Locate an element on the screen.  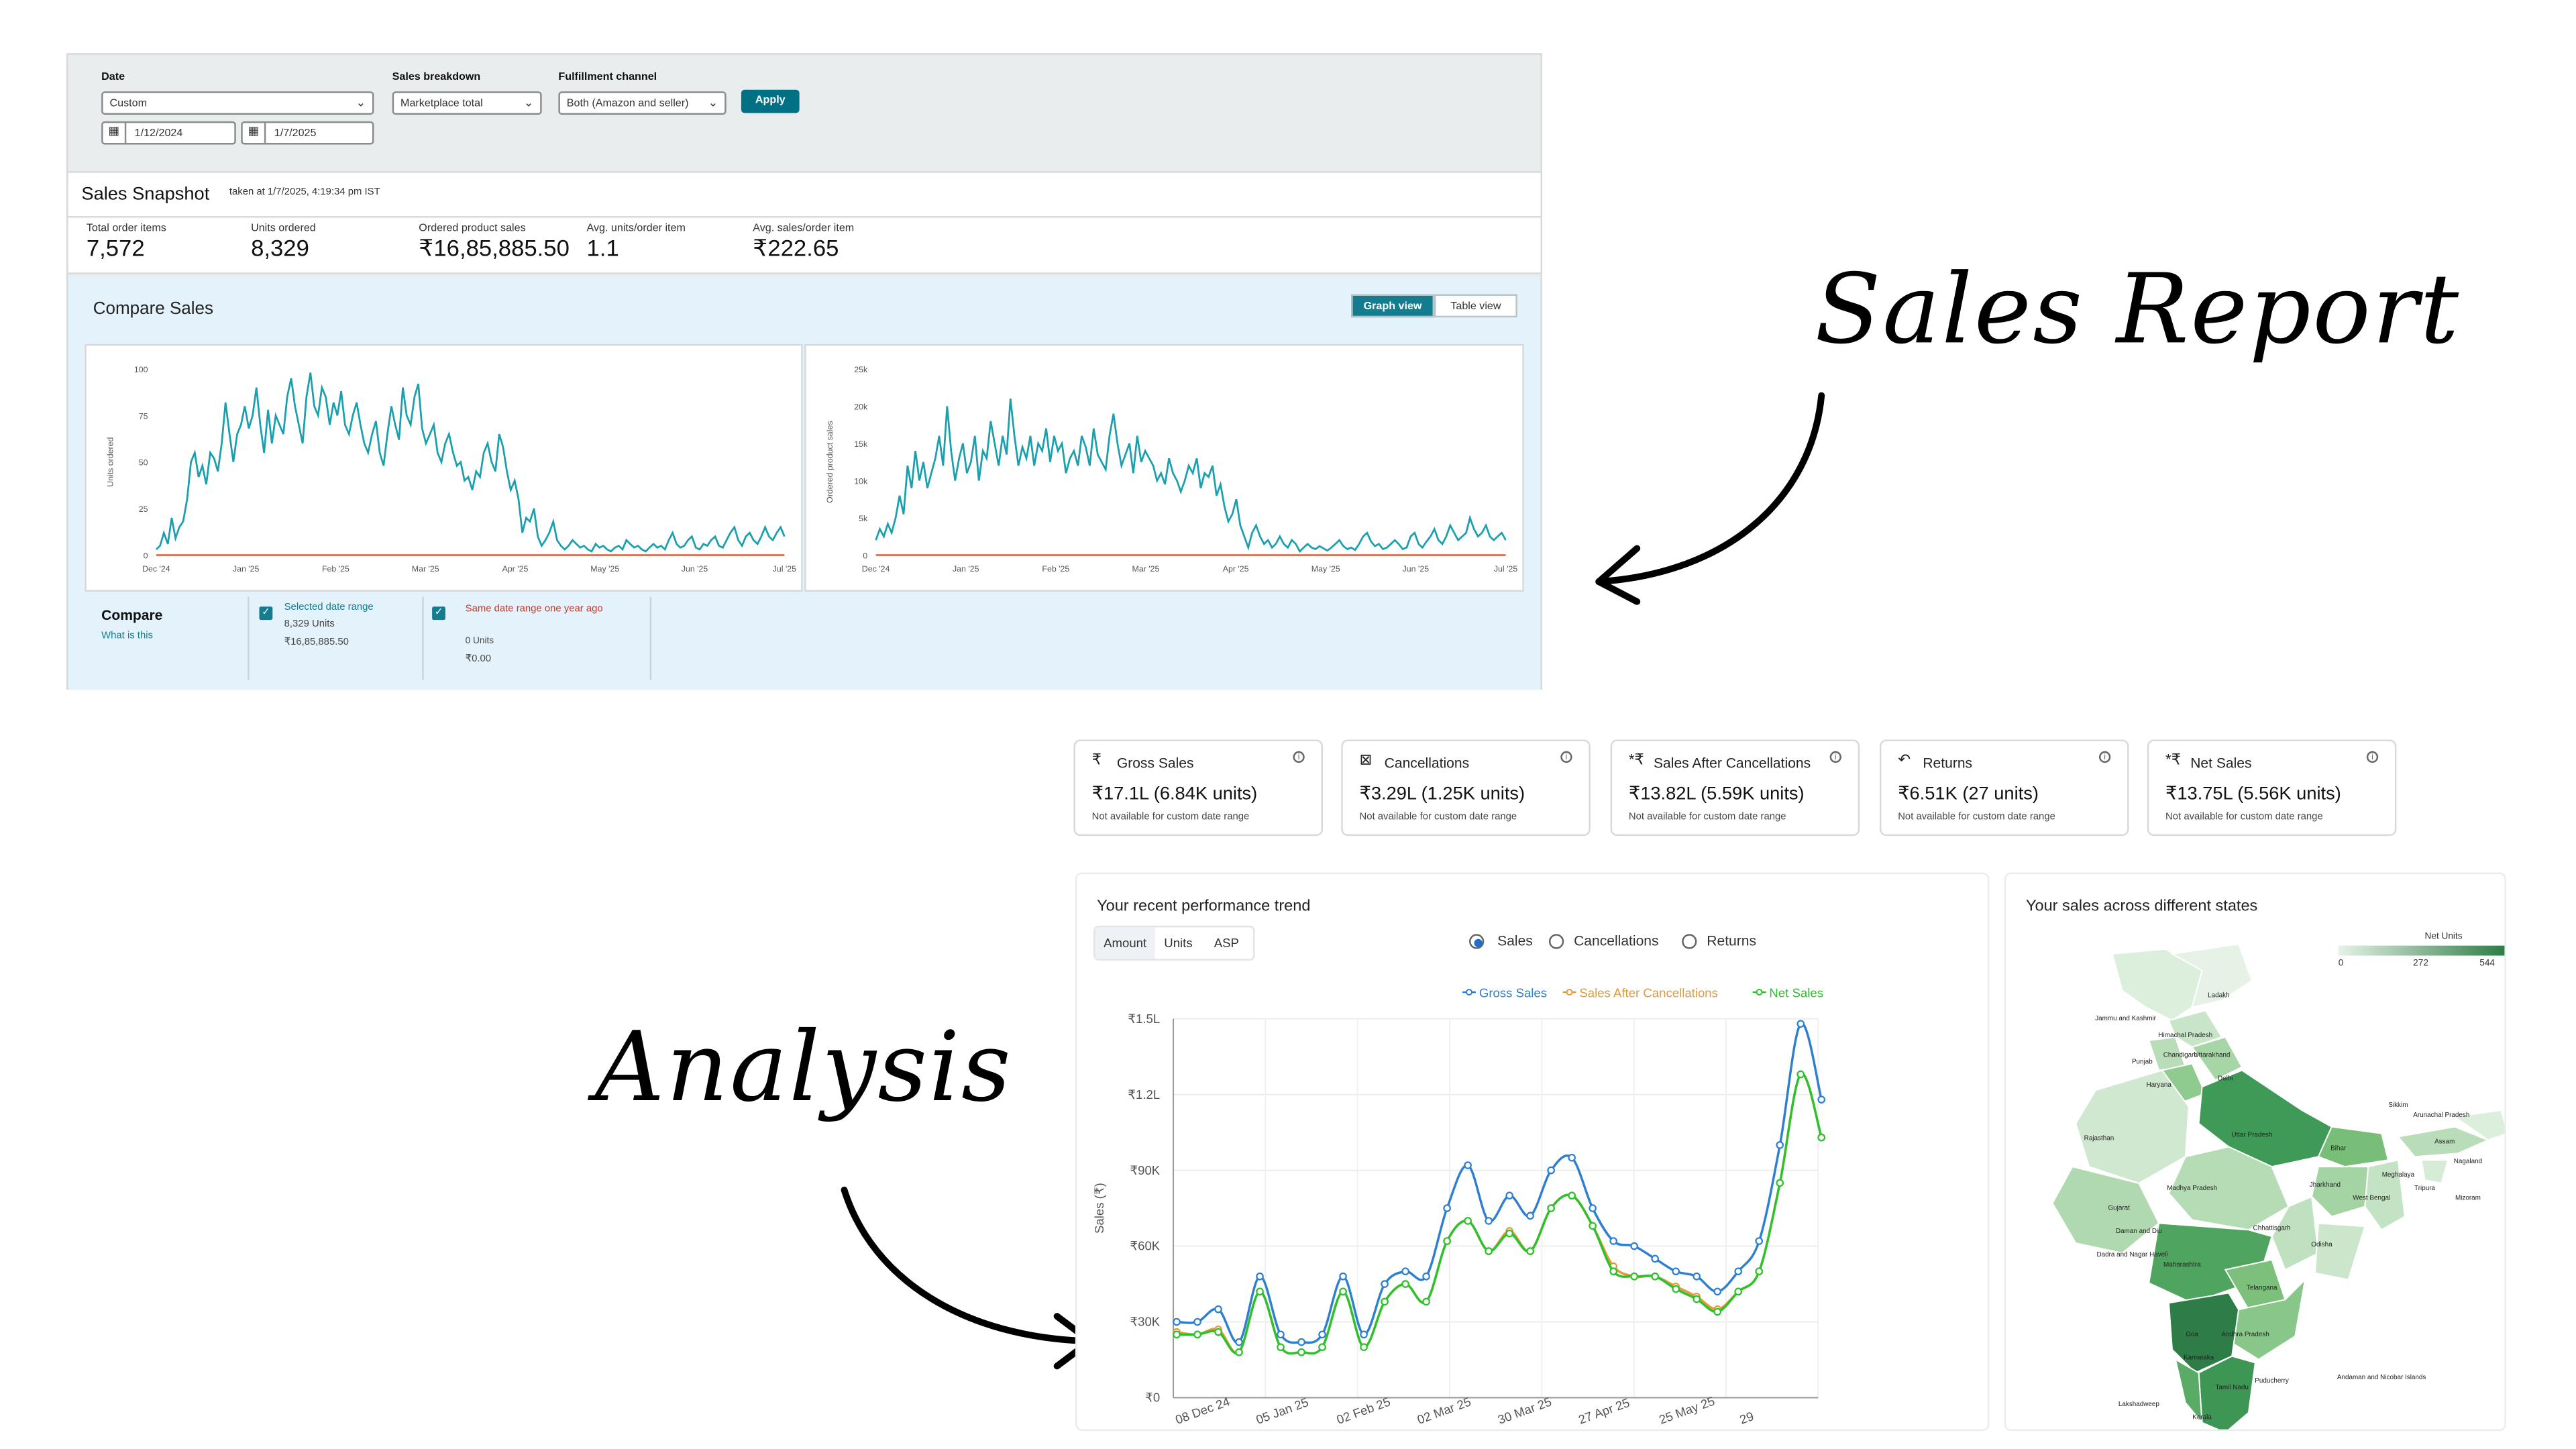
state-label: Arunachal Pradesh is located at coordinates (2441, 1115).